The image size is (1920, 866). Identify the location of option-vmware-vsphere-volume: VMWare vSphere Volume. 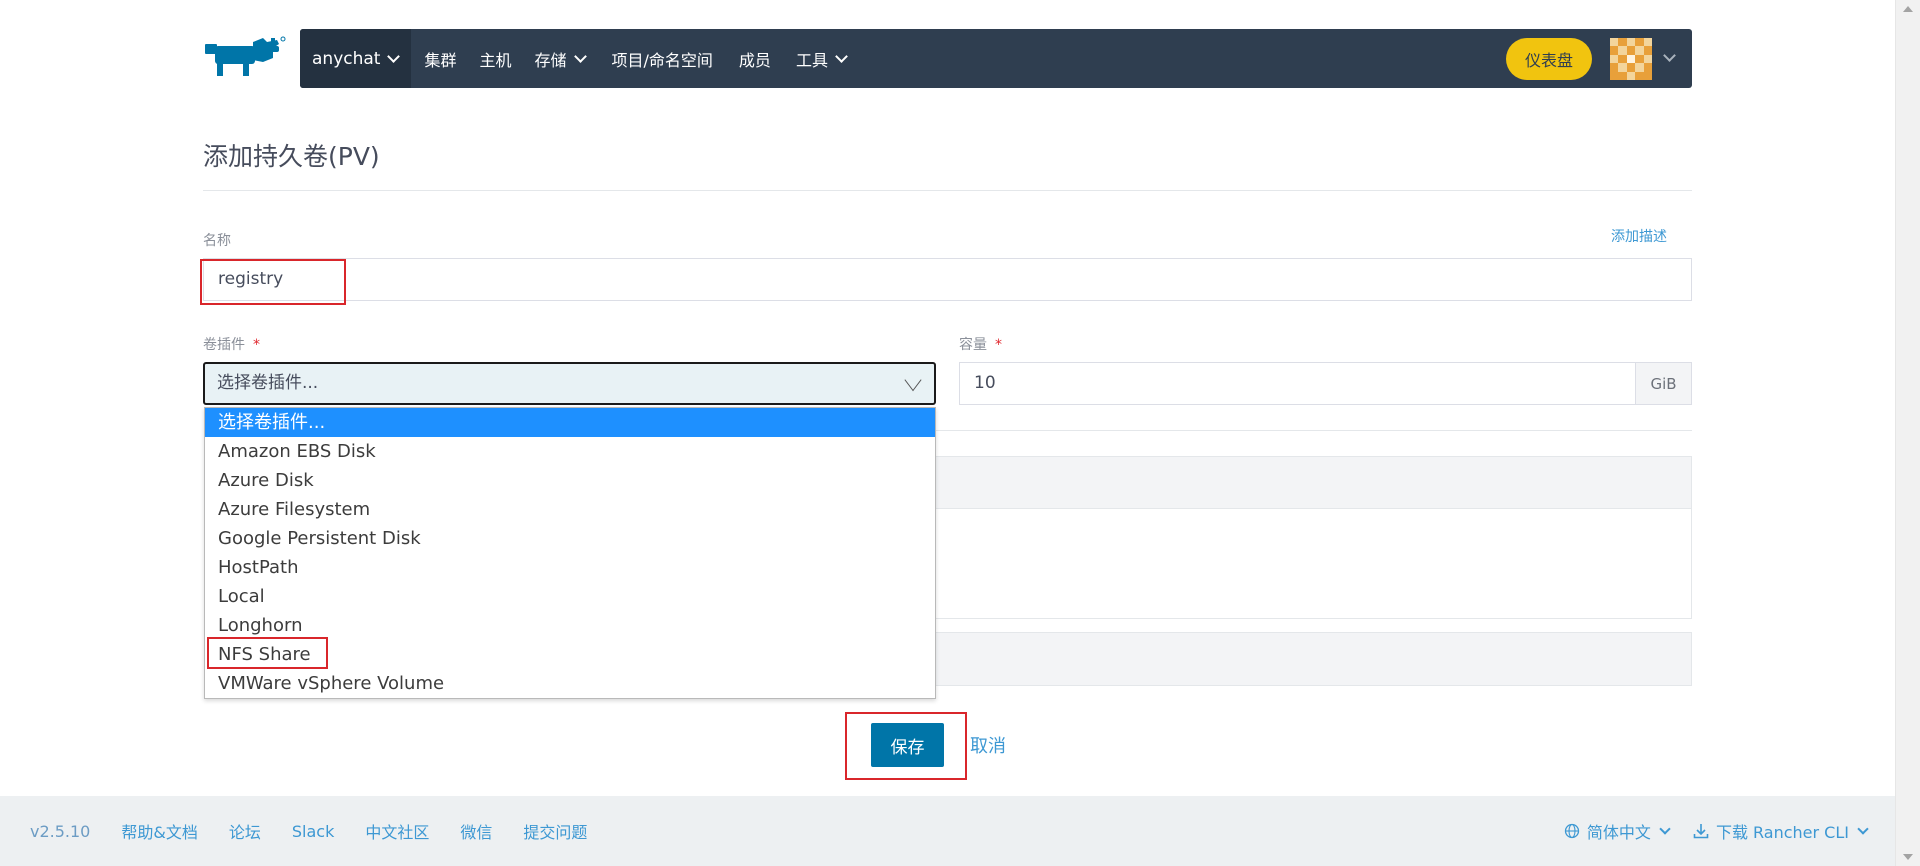
(570, 683).